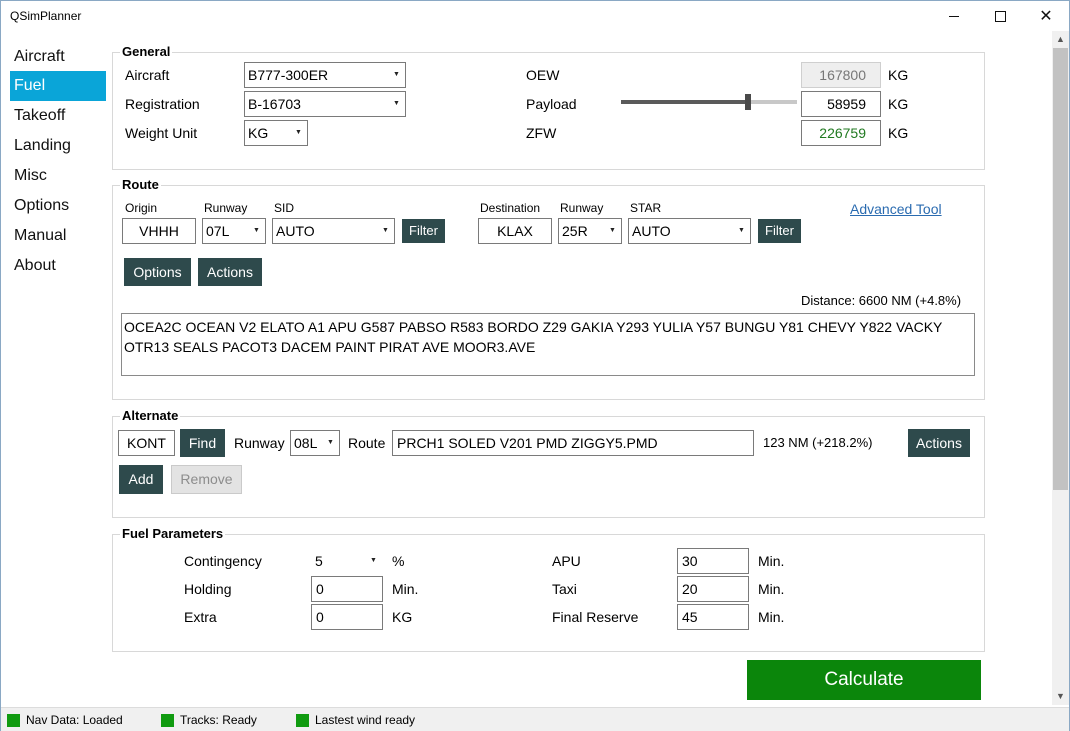  Describe the element at coordinates (713, 589) in the screenshot. I see `taxi-input: 20` at that location.